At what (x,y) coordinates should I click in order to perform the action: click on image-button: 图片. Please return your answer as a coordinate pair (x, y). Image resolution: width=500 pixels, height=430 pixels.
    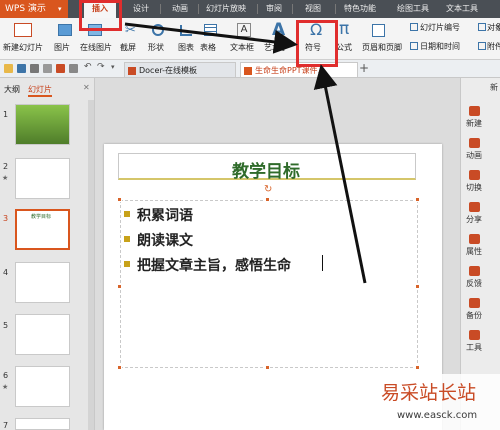
    Looking at the image, I should click on (62, 47).